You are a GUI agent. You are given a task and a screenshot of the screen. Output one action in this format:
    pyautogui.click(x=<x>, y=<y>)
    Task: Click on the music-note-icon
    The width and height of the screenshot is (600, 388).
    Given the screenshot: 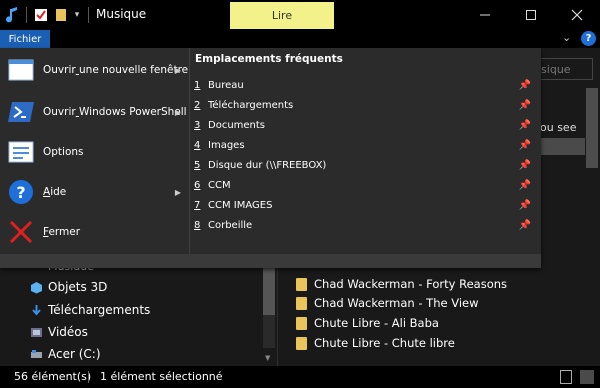 What is the action you would take?
    pyautogui.click(x=12, y=15)
    